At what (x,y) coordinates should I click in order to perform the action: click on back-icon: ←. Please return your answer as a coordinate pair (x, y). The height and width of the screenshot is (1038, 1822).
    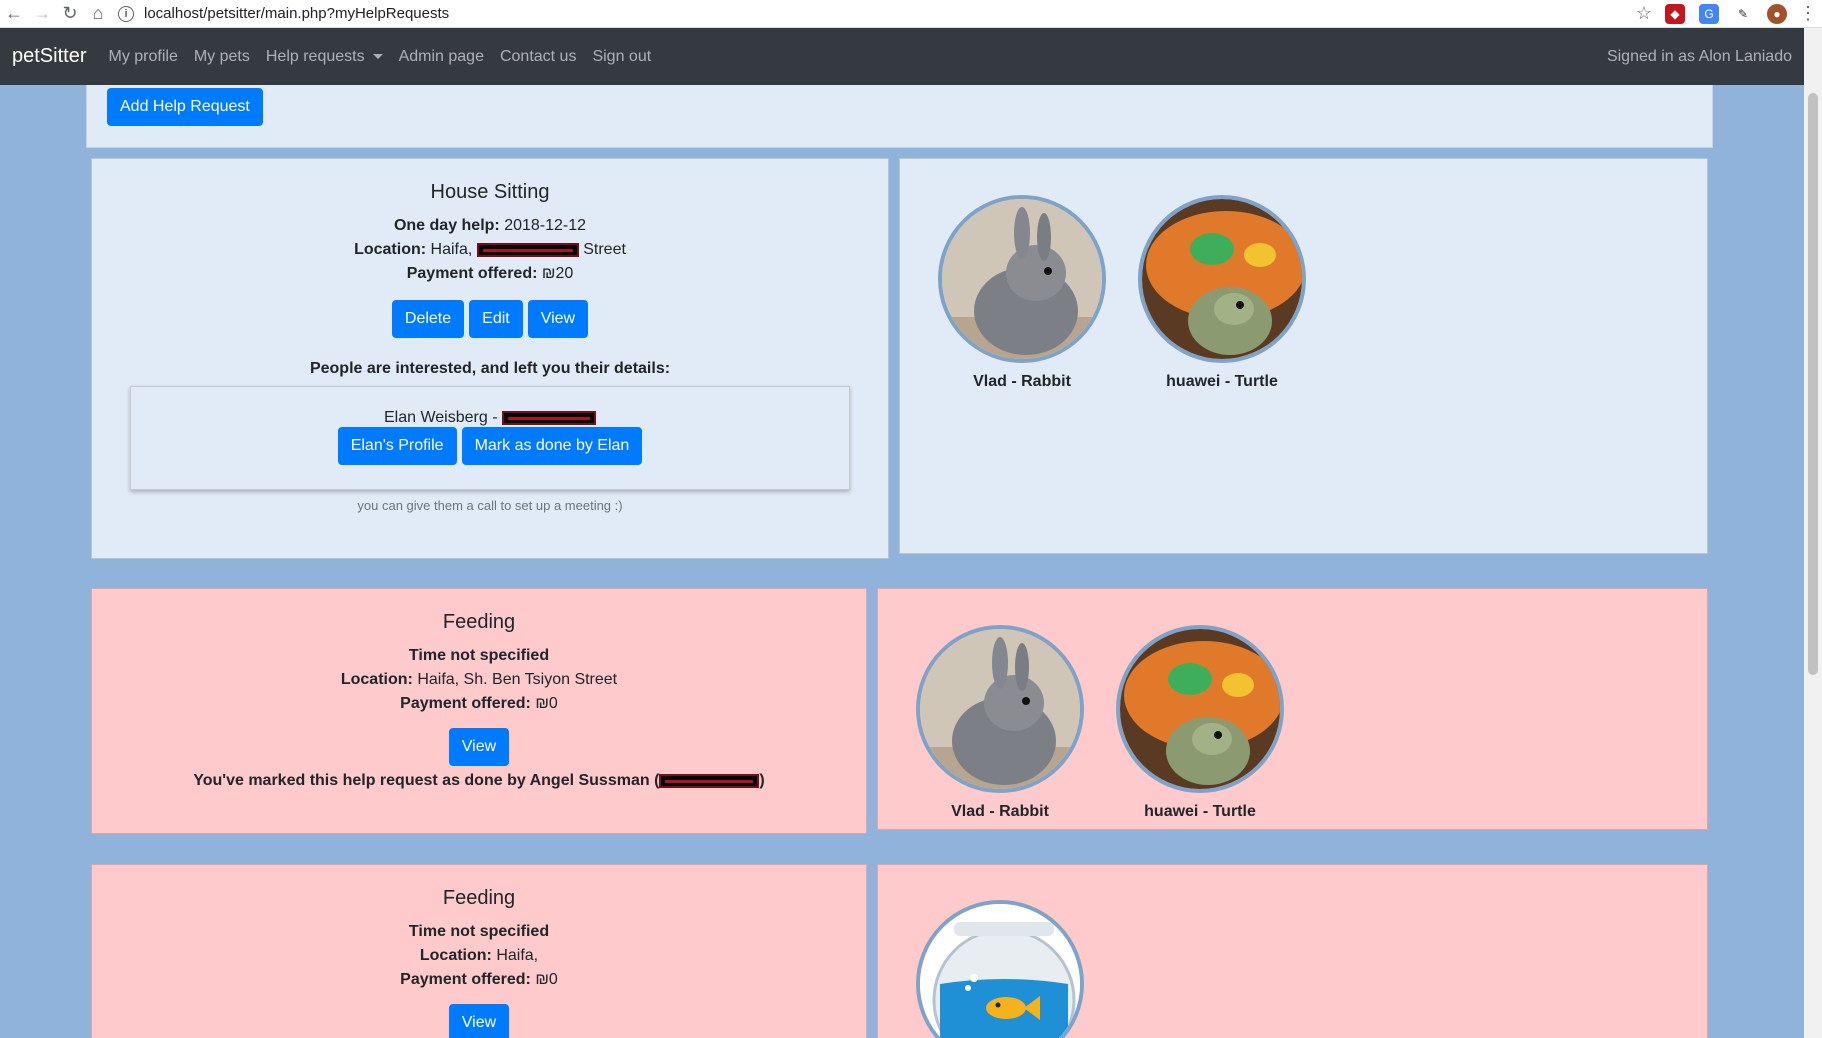
    Looking at the image, I should click on (14, 14).